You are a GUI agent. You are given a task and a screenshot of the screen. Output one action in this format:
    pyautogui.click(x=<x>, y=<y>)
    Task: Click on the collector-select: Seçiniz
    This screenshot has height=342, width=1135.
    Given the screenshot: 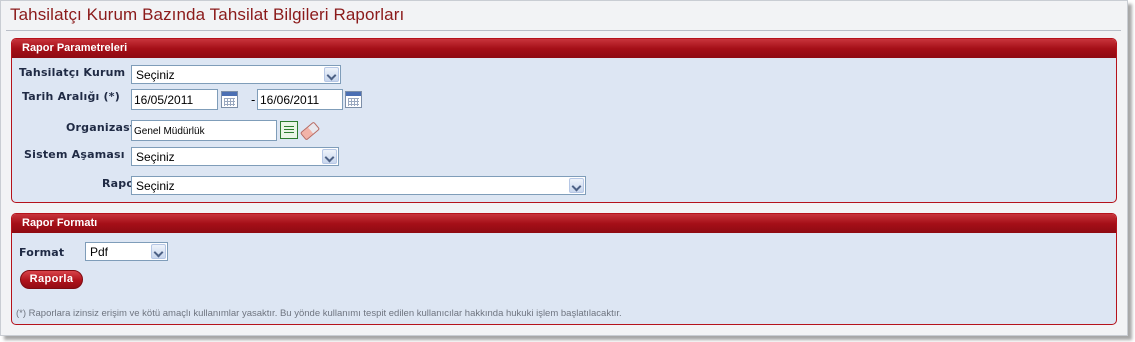 What is the action you would take?
    pyautogui.click(x=236, y=74)
    